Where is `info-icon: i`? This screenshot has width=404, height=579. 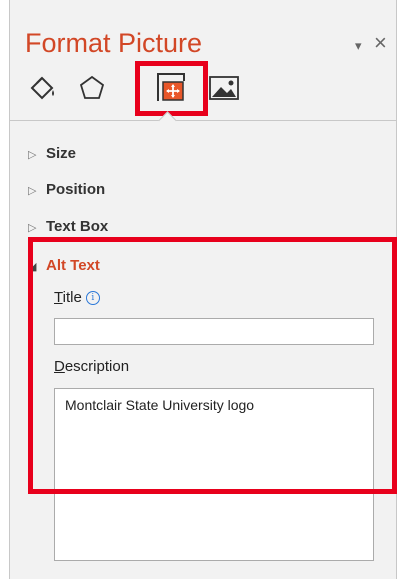
info-icon: i is located at coordinates (92, 298).